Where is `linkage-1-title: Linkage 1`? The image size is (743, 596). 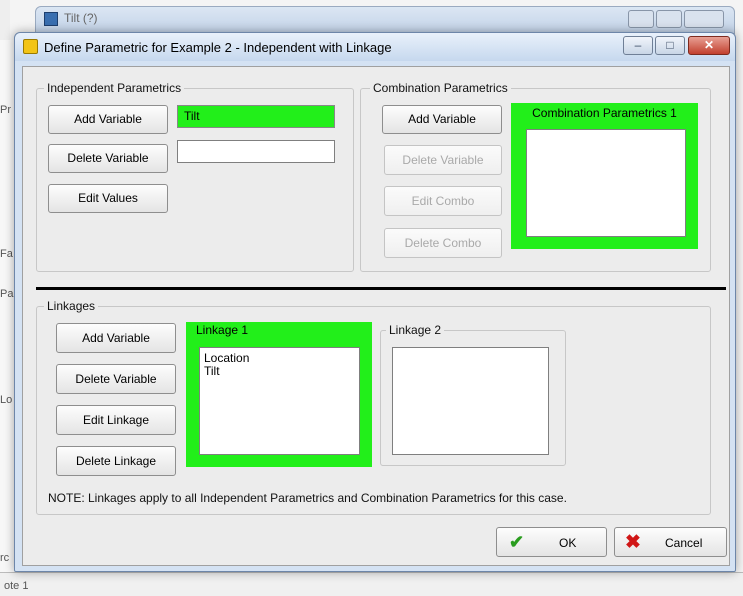
linkage-1-title: Linkage 1 is located at coordinates (222, 330).